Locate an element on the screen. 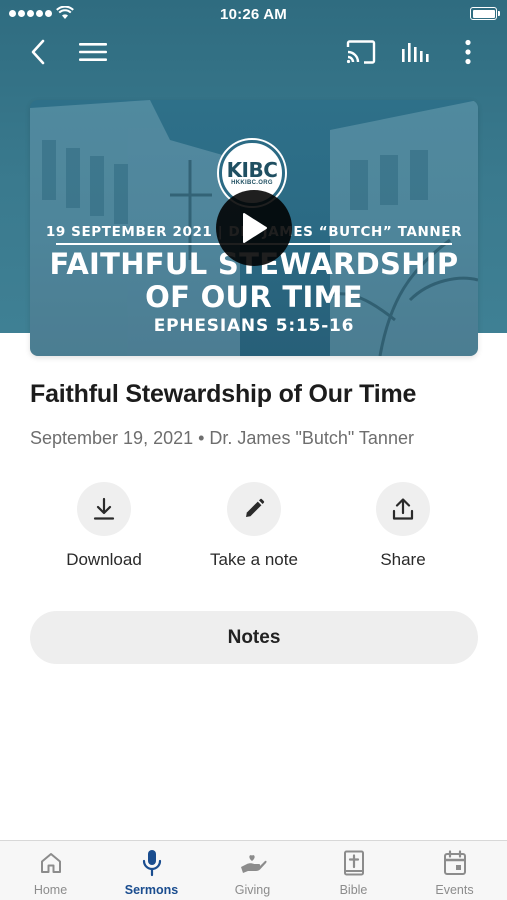 The height and width of the screenshot is (900, 507). tab-events: Events is located at coordinates (454, 873).